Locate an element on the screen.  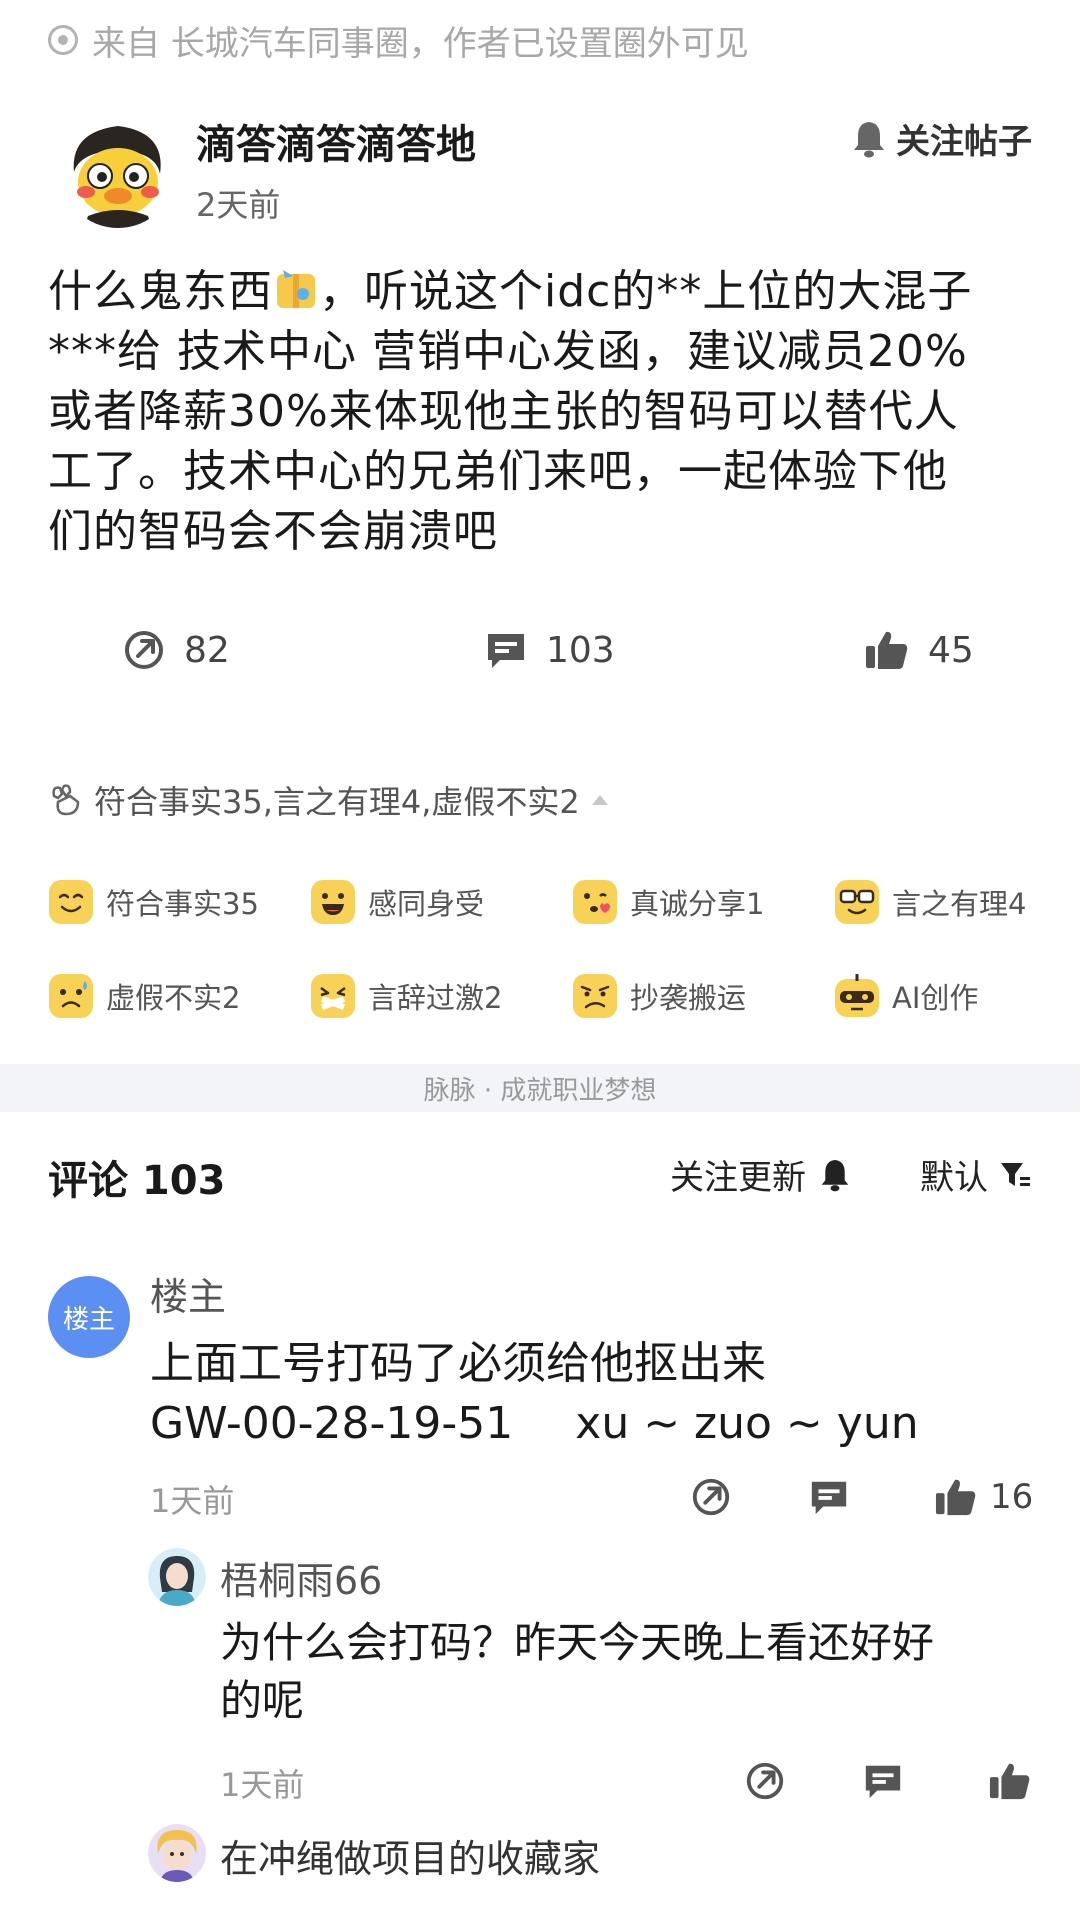
caret-up-icon is located at coordinates (599, 800).